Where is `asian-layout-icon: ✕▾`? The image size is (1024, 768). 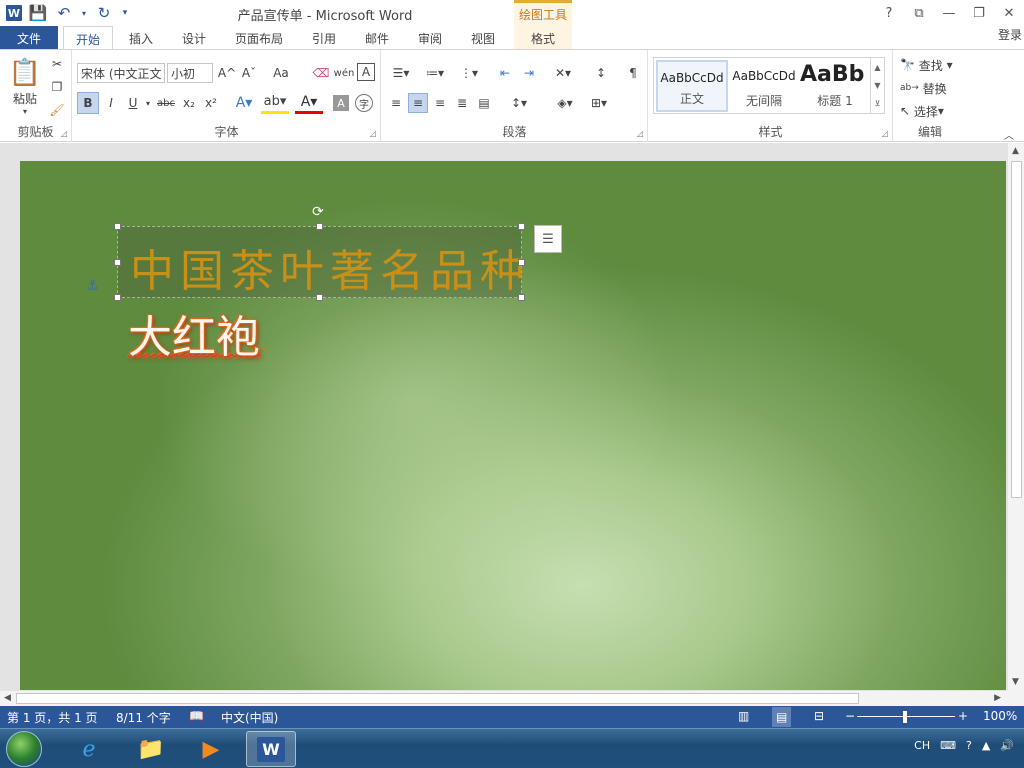 asian-layout-icon: ✕▾ is located at coordinates (563, 73).